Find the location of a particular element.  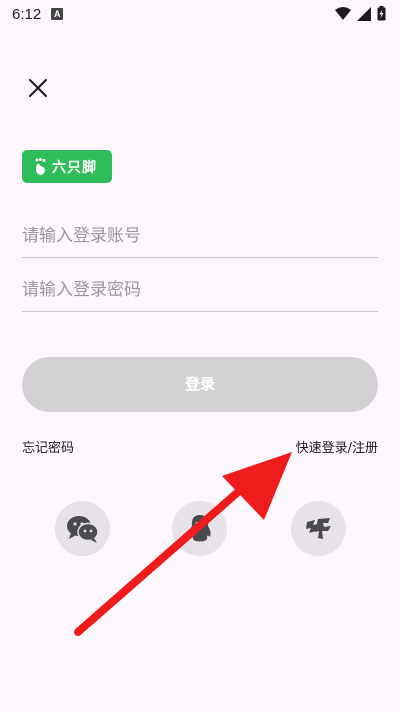

wifi-icon is located at coordinates (343, 13).